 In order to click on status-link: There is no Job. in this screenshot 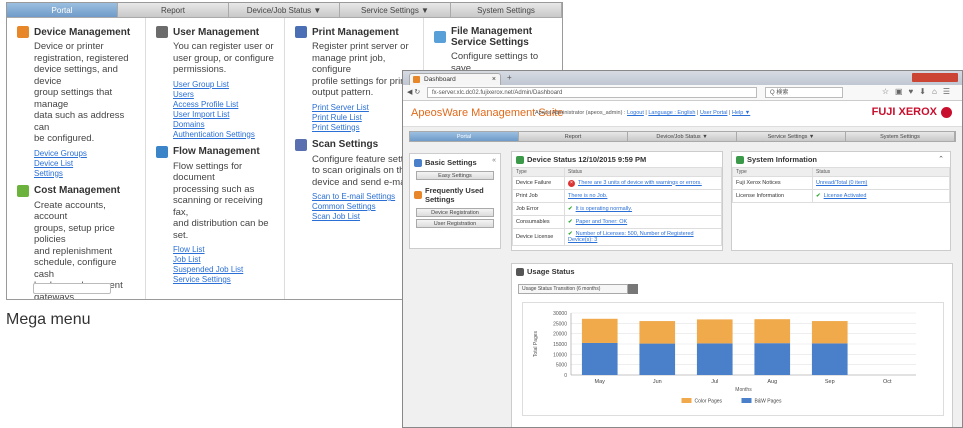, I will do `click(587, 196)`.